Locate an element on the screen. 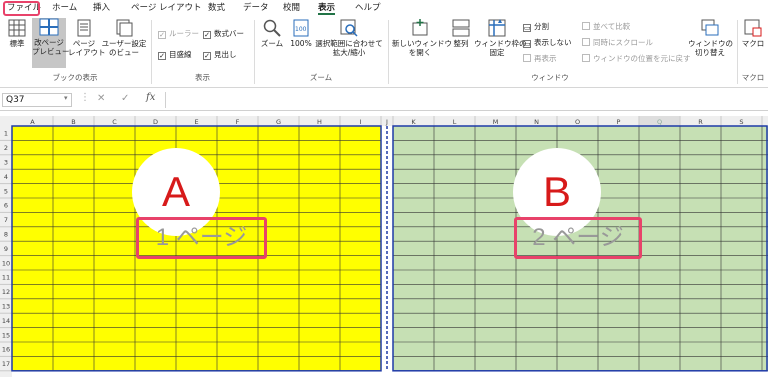  normal-view-label: 標準 is located at coordinates (17, 43).